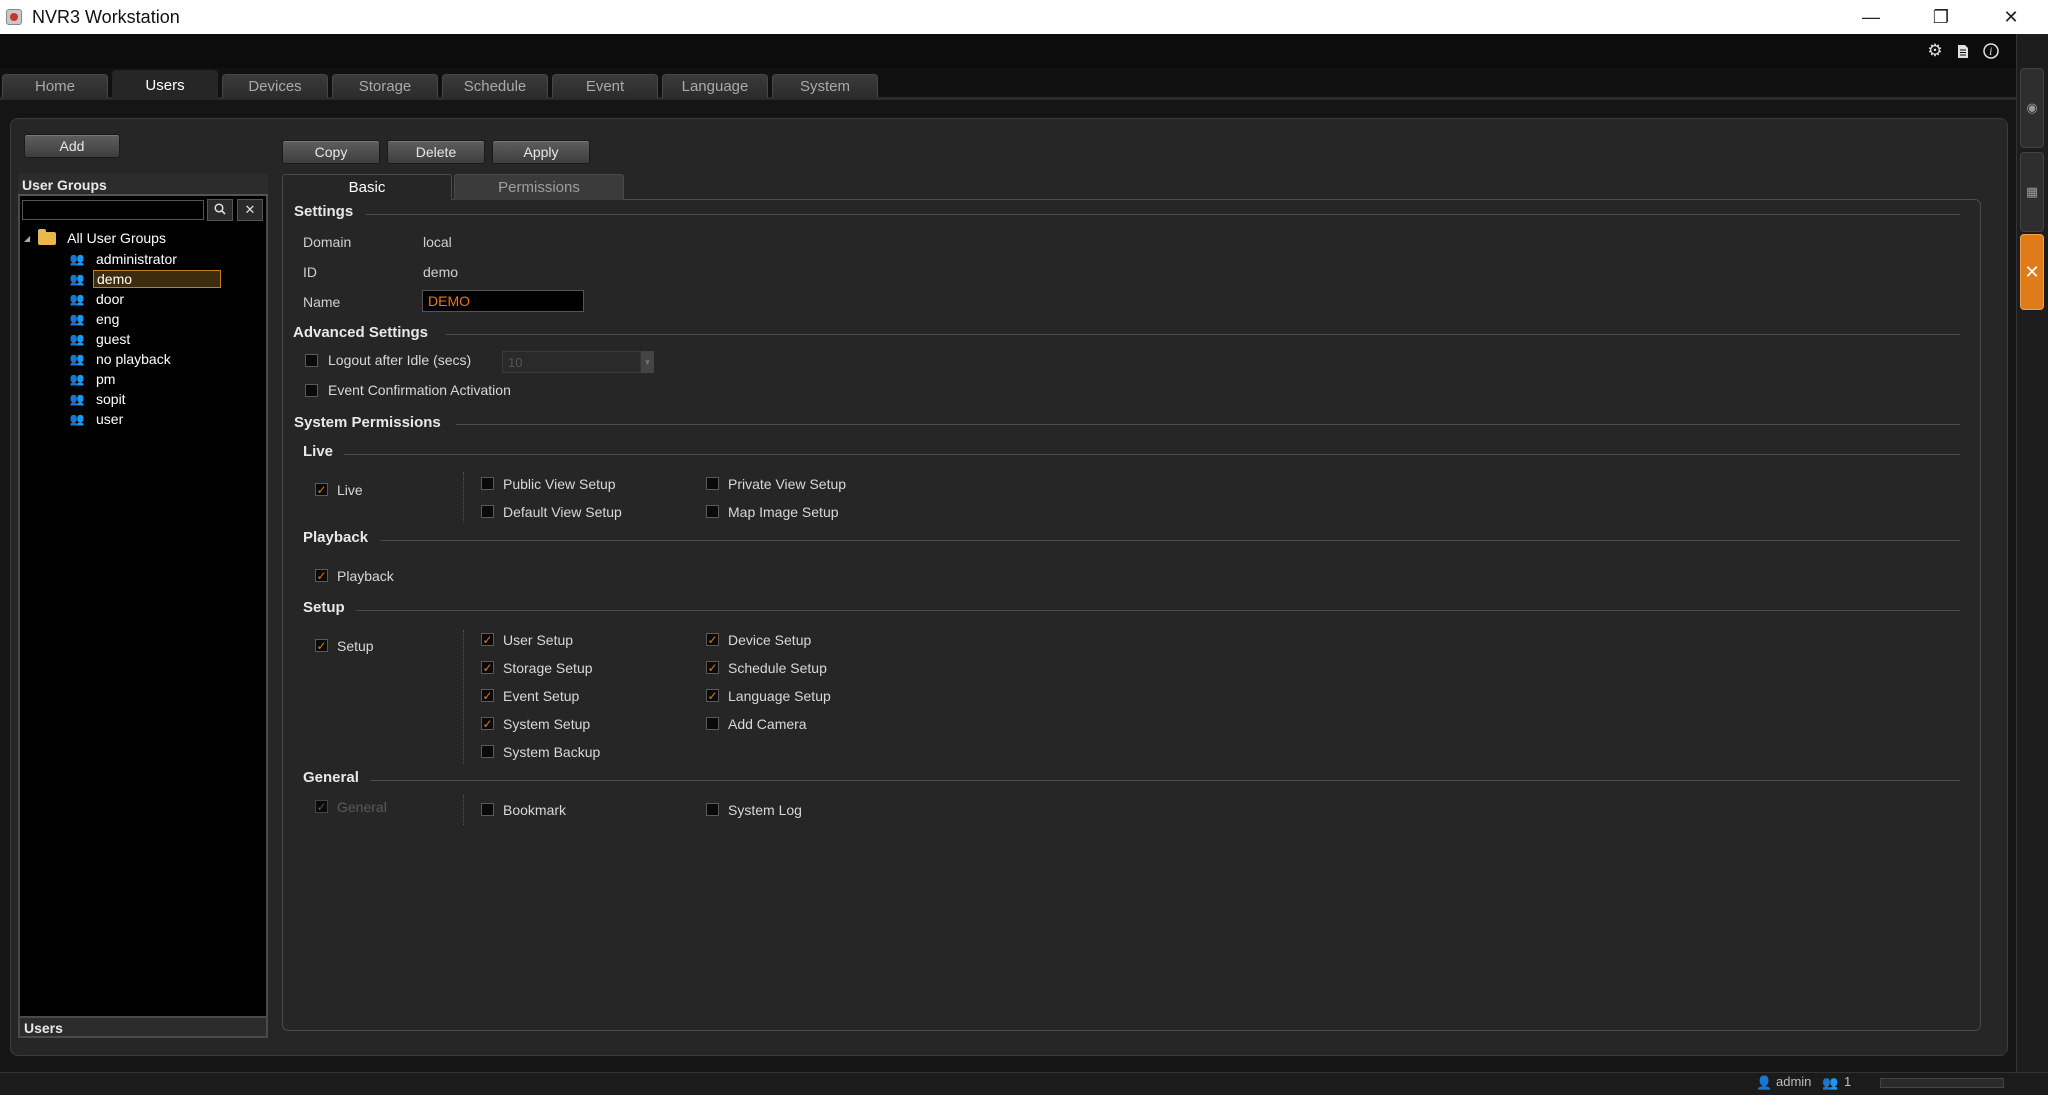 This screenshot has width=2048, height=1095. I want to click on tree-expand-icon: ◢, so click(27, 238).